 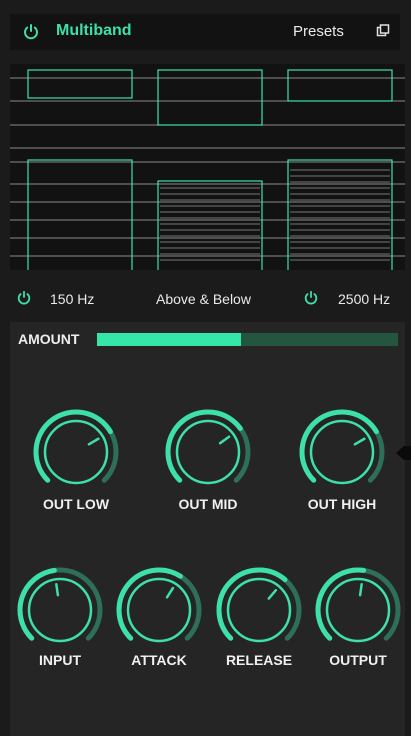 I want to click on input-knob, so click(x=60, y=610).